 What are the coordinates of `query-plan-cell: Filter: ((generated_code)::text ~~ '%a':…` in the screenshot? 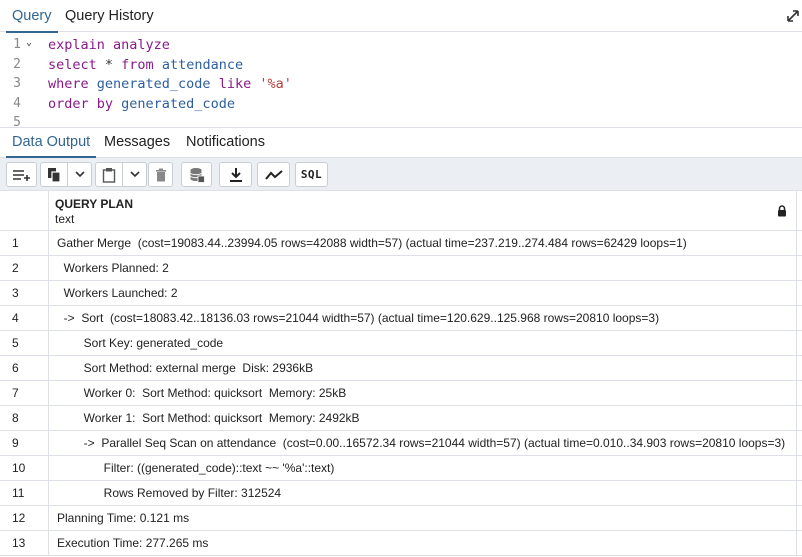 It's located at (423, 468).